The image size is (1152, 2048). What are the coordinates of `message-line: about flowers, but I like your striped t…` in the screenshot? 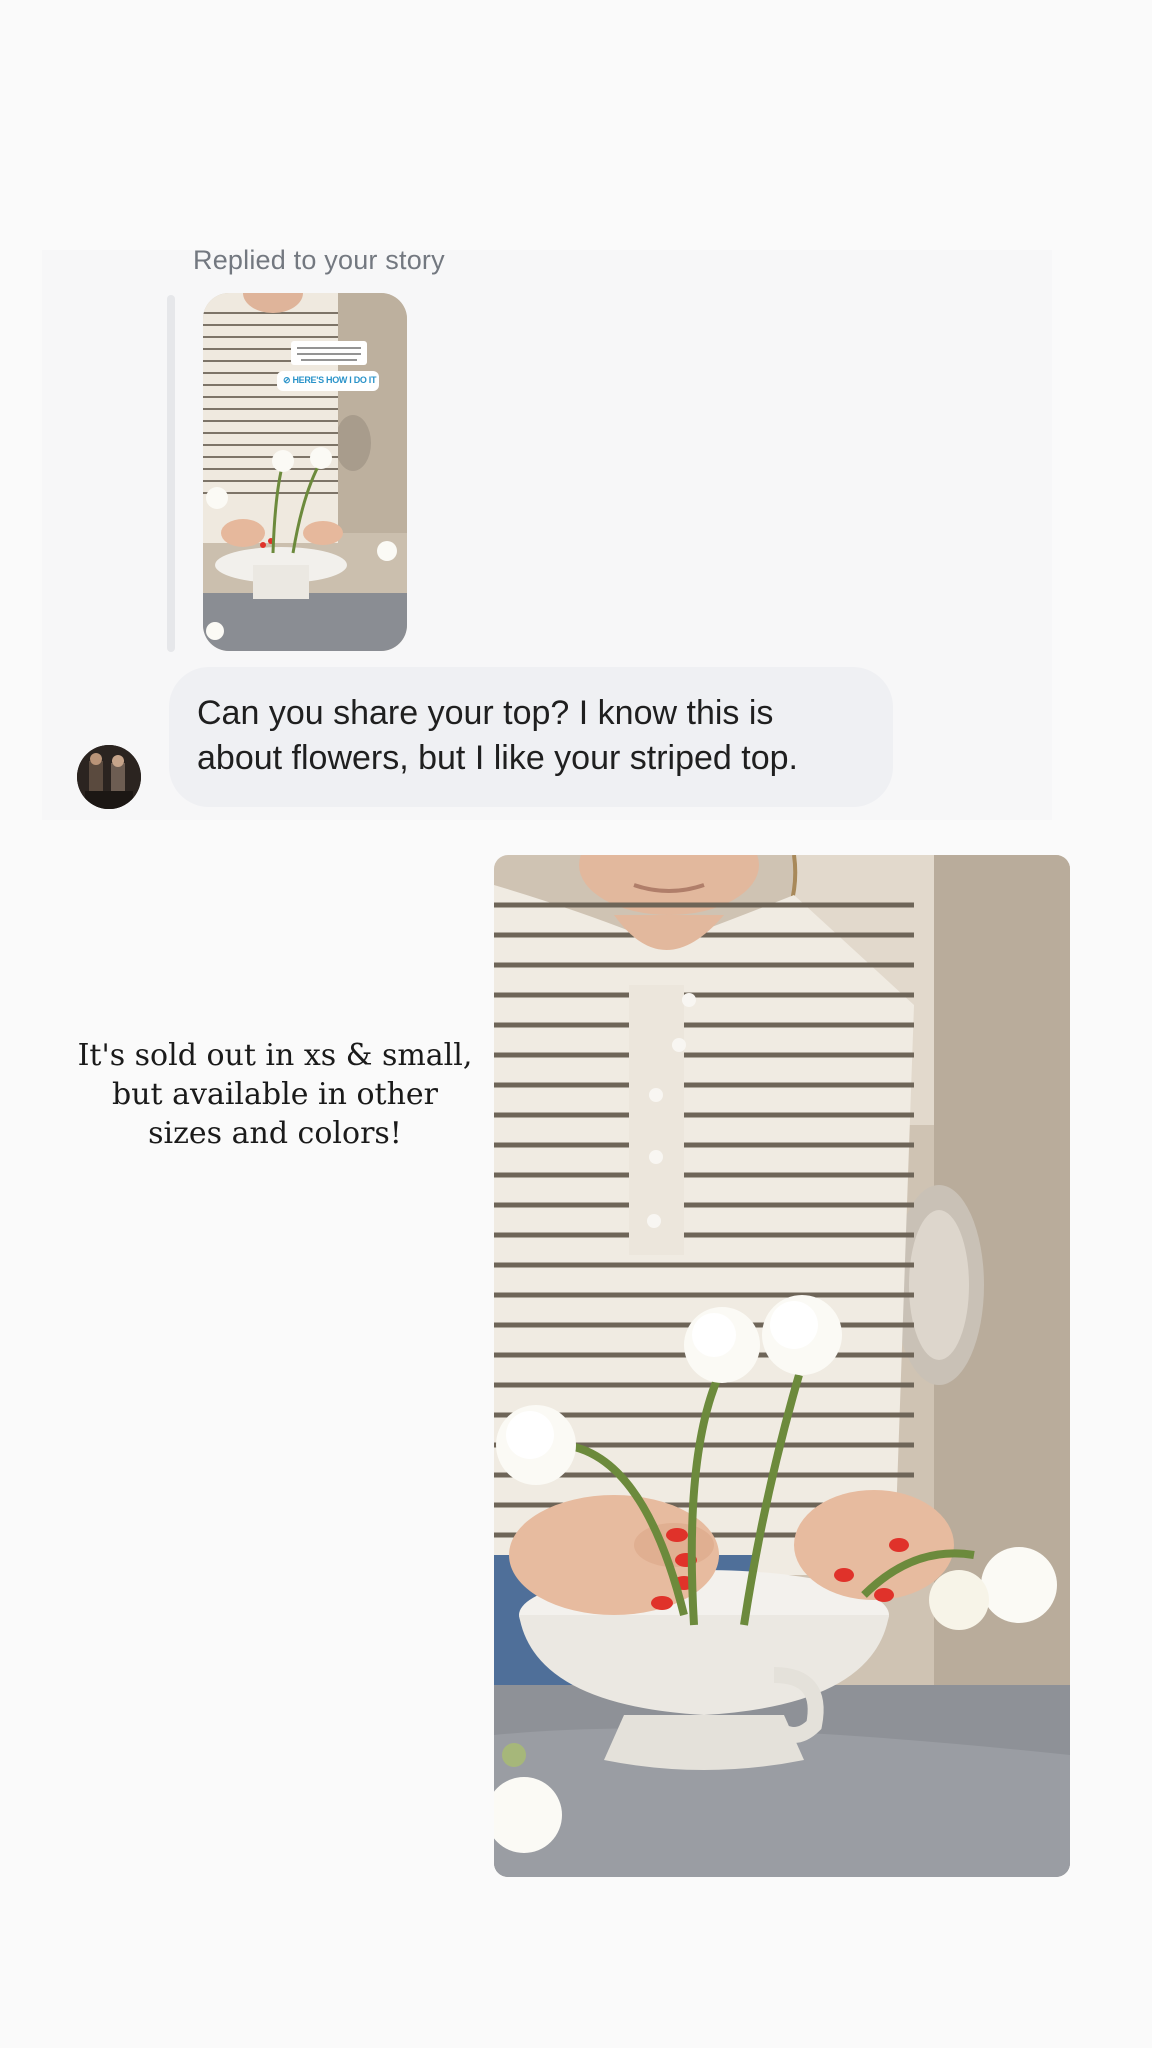 It's located at (497, 758).